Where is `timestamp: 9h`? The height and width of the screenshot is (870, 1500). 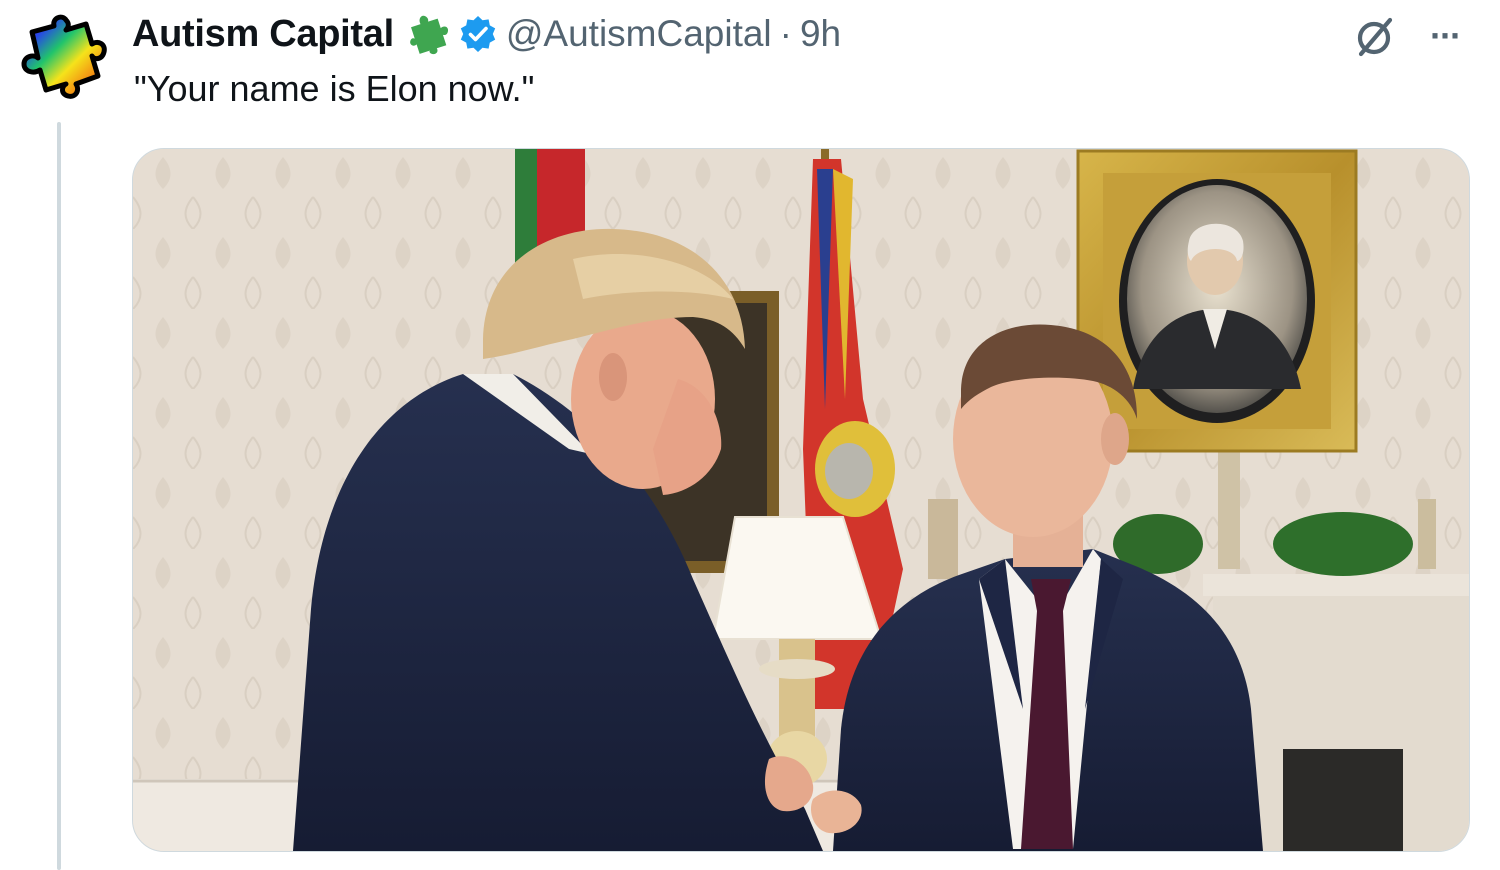 timestamp: 9h is located at coordinates (820, 34).